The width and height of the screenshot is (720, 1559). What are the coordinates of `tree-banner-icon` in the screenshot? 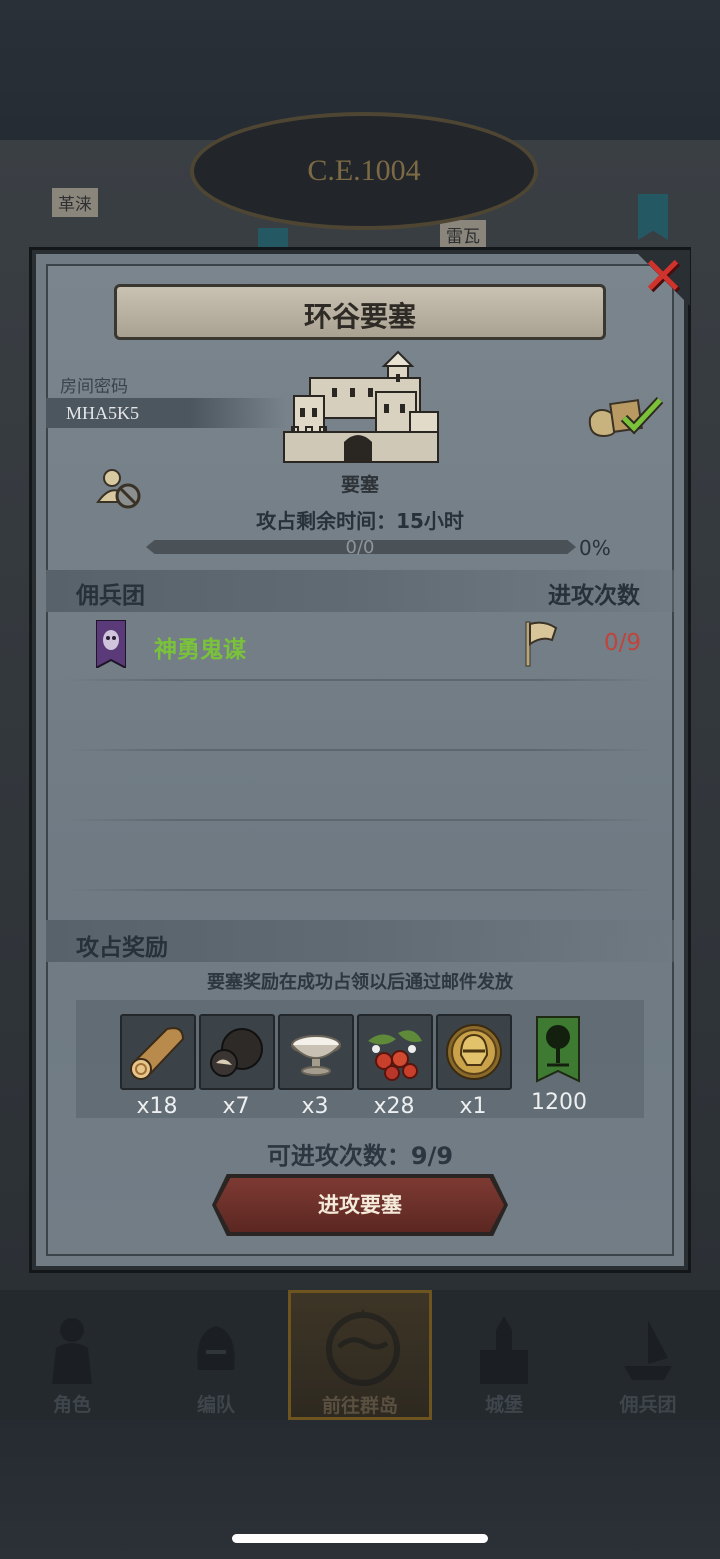 It's located at (558, 1049).